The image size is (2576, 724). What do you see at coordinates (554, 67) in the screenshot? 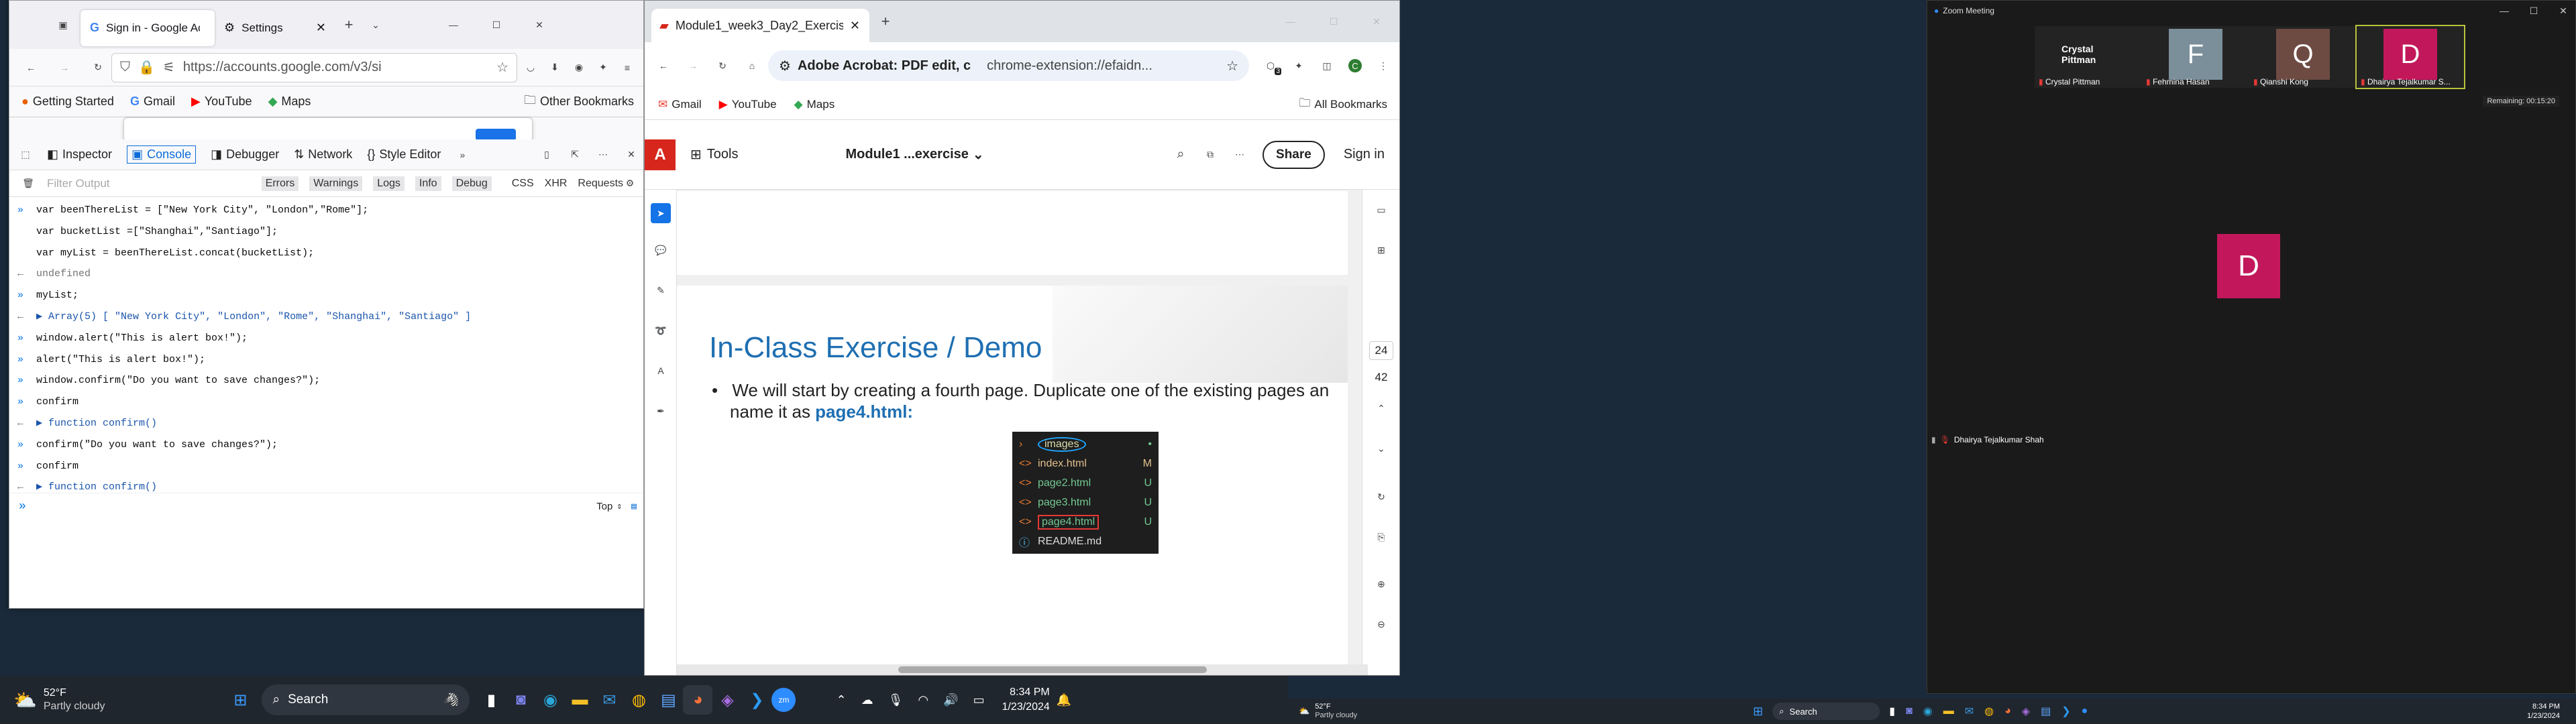
I see `downloads-icon: ⬇` at bounding box center [554, 67].